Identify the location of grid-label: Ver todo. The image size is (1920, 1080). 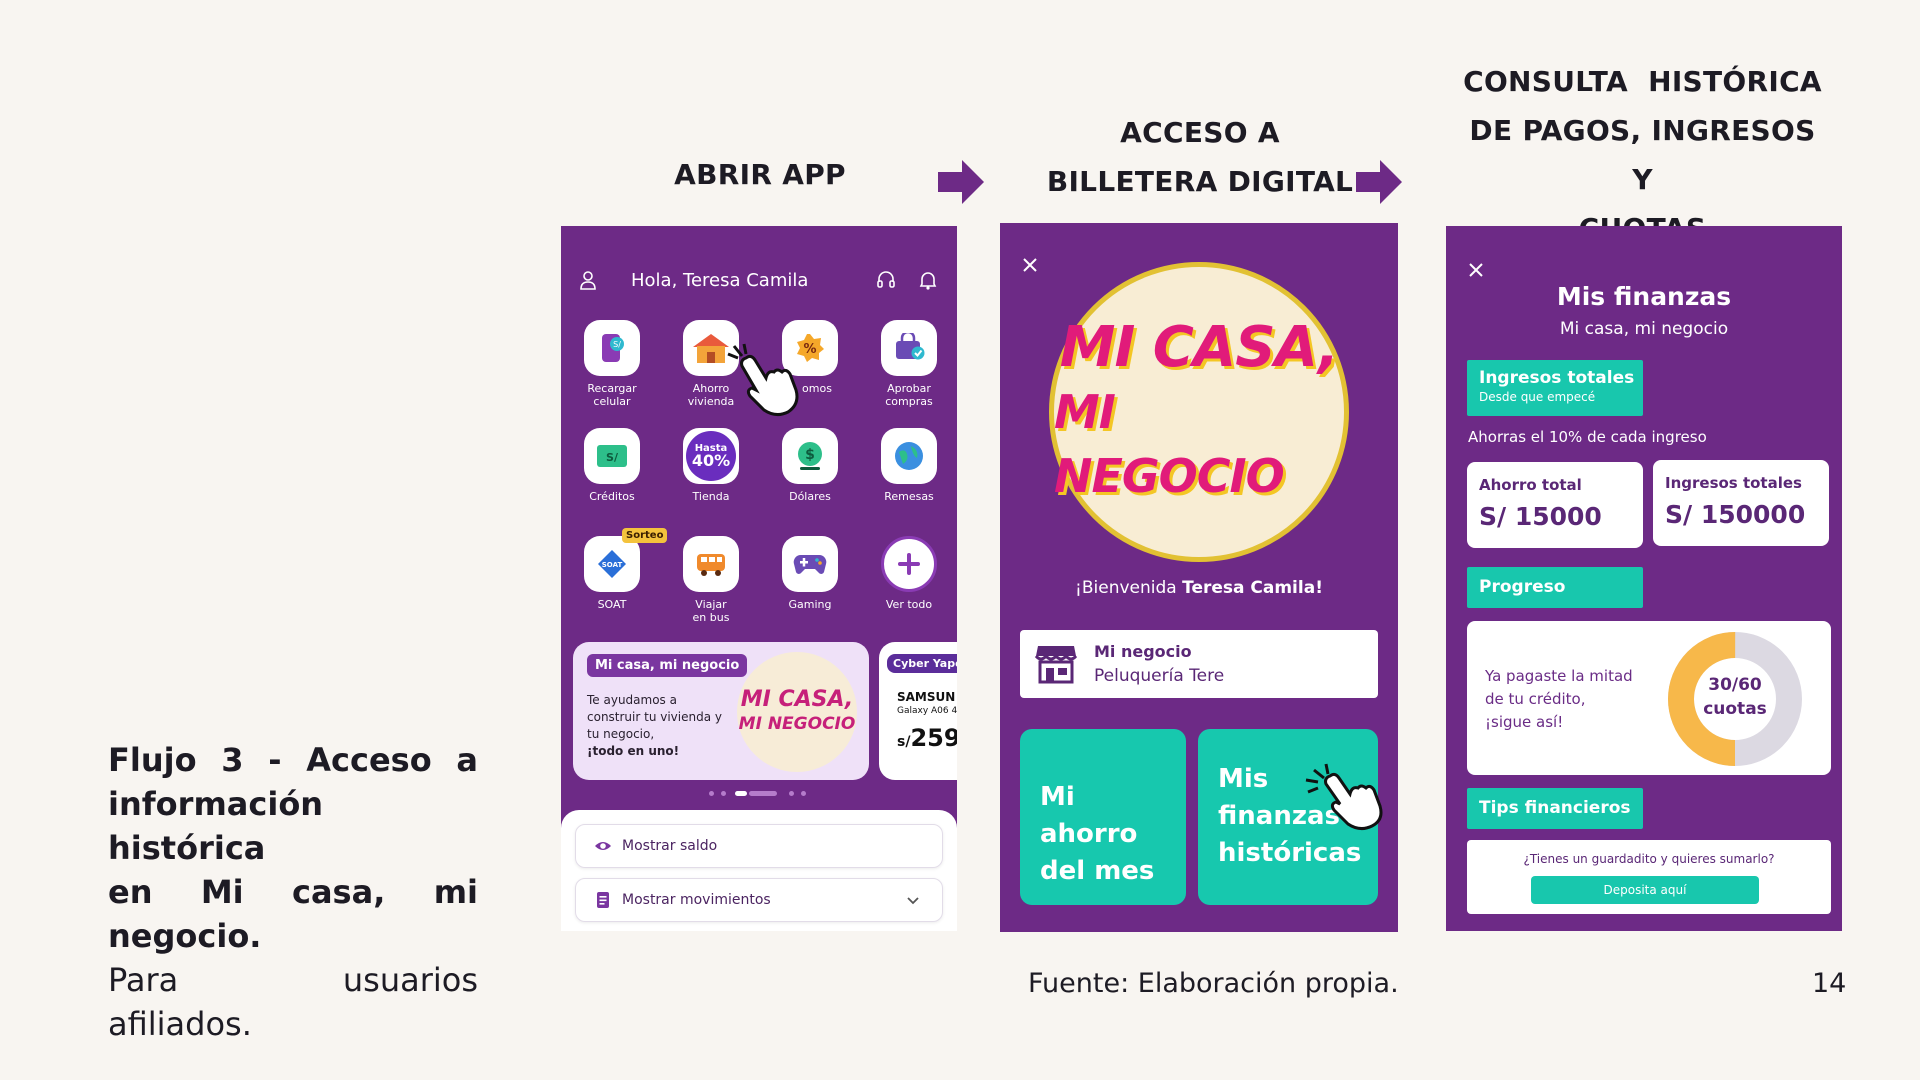
(909, 604).